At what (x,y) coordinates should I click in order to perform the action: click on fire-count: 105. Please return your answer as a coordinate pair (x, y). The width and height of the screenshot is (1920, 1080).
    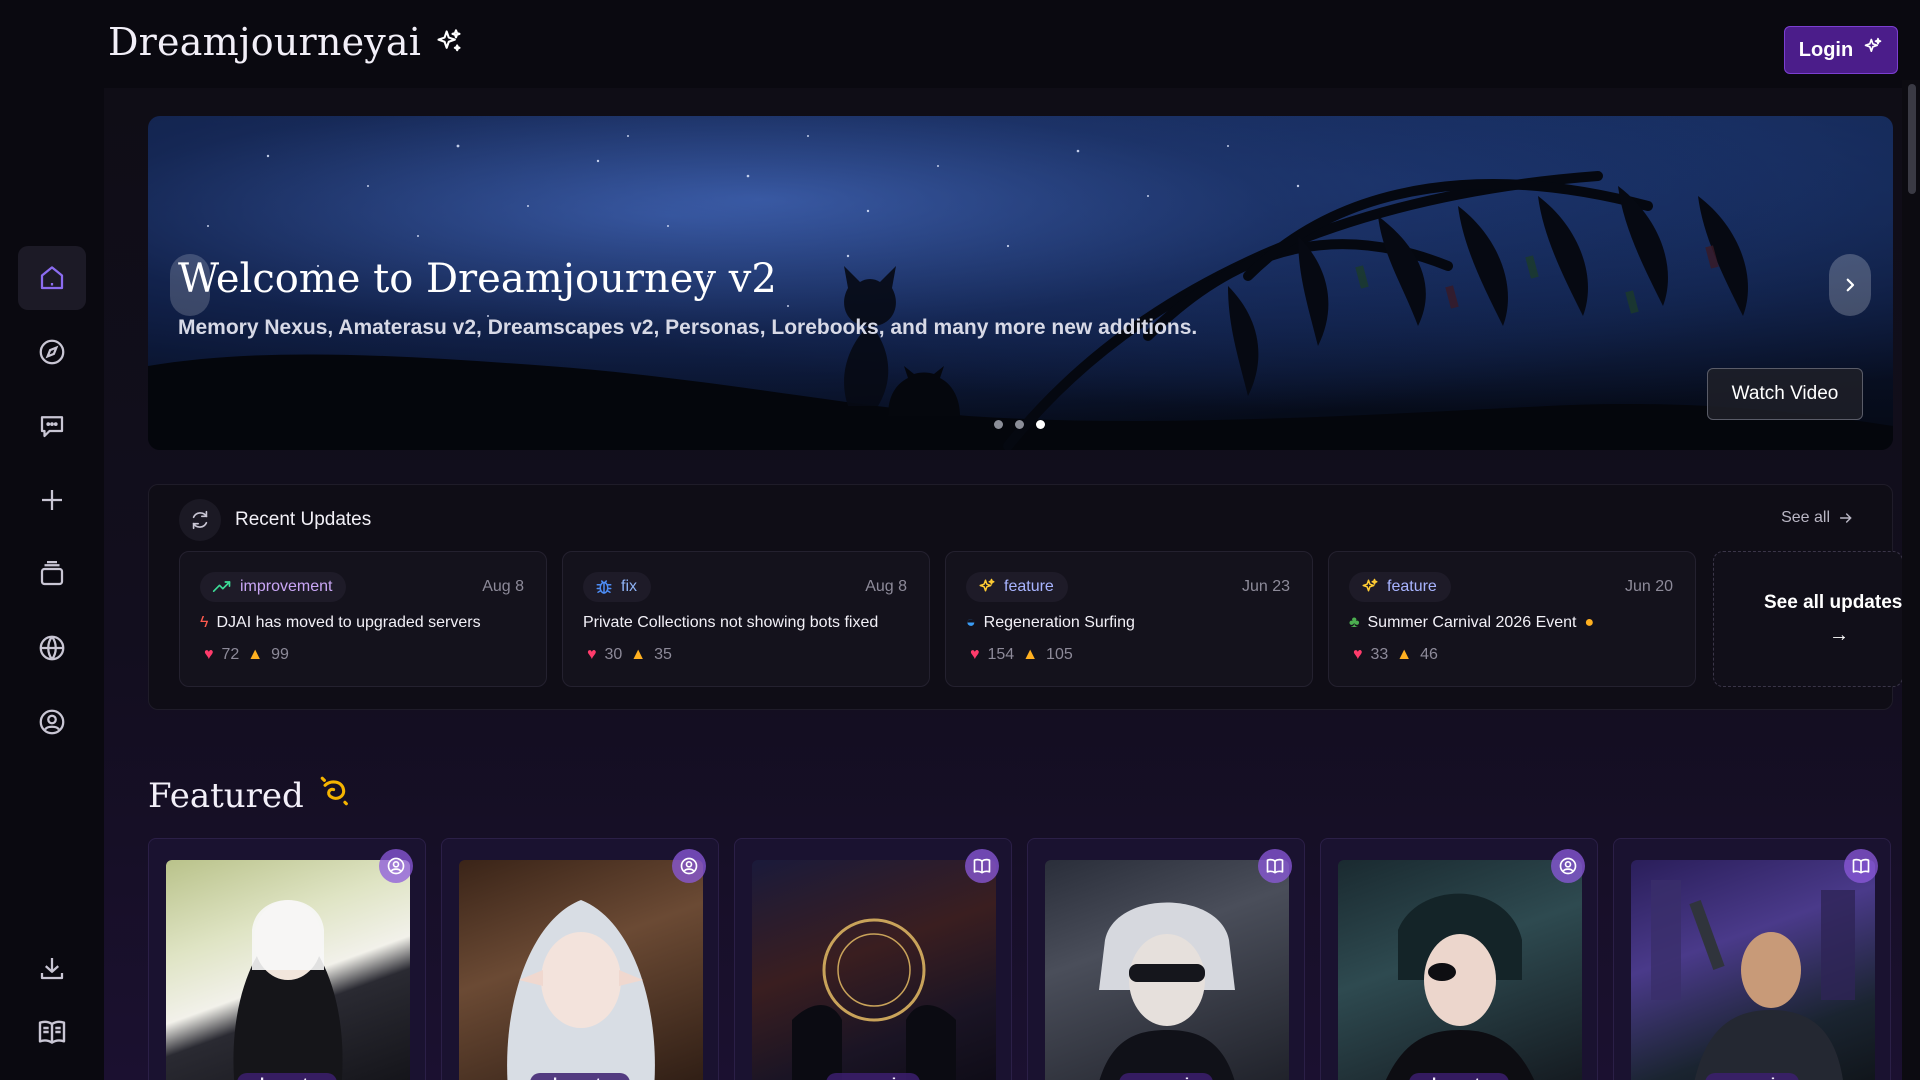
    Looking at the image, I should click on (1059, 654).